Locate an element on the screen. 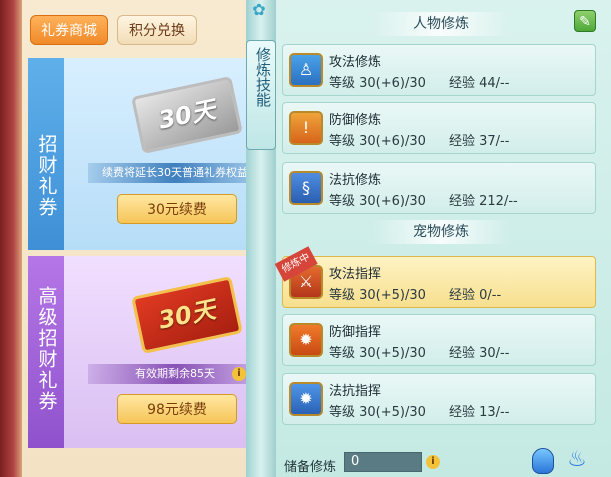 Image resolution: width=611 pixels, height=477 pixels. skill-name: 法抗修炼 is located at coordinates (355, 180).